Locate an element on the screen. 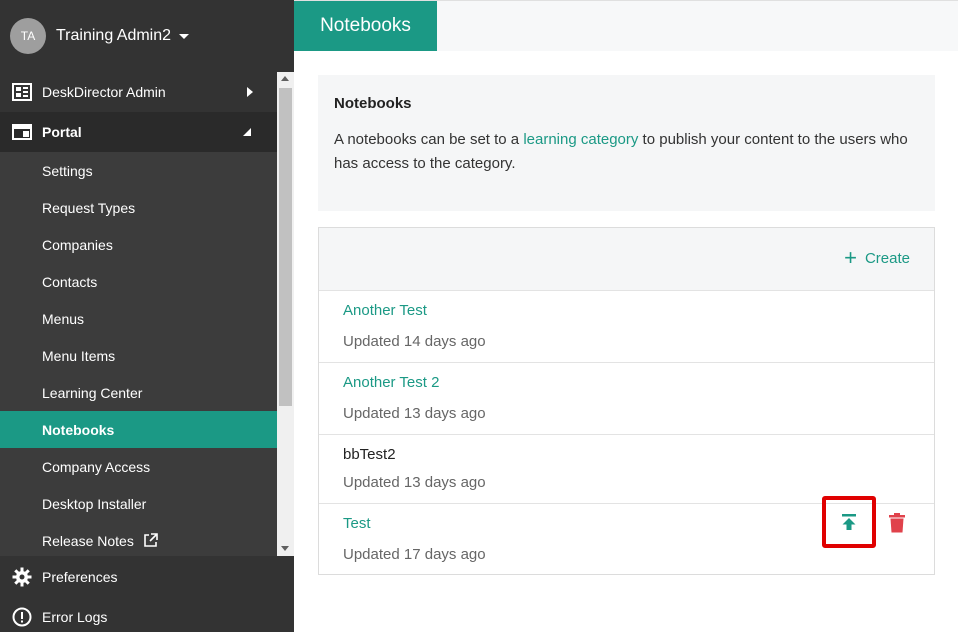 The width and height of the screenshot is (958, 632). info-title: Notebooks is located at coordinates (373, 103).